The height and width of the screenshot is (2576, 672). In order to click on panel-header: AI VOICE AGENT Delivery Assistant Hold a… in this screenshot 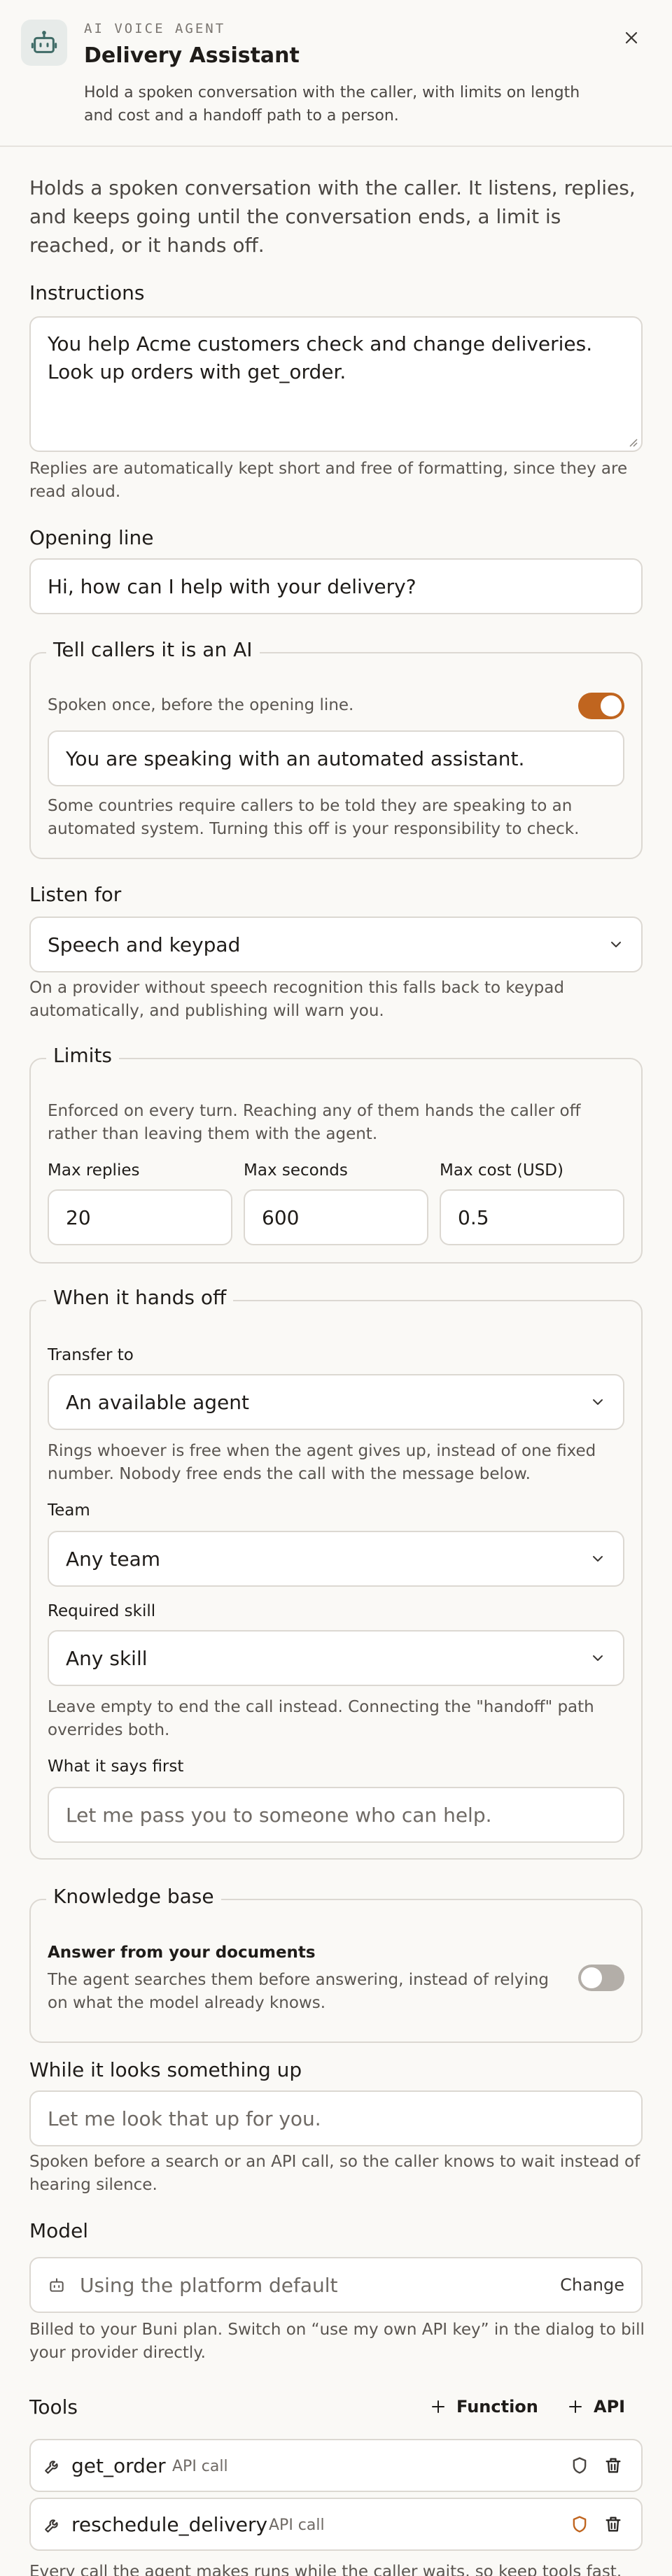, I will do `click(336, 73)`.